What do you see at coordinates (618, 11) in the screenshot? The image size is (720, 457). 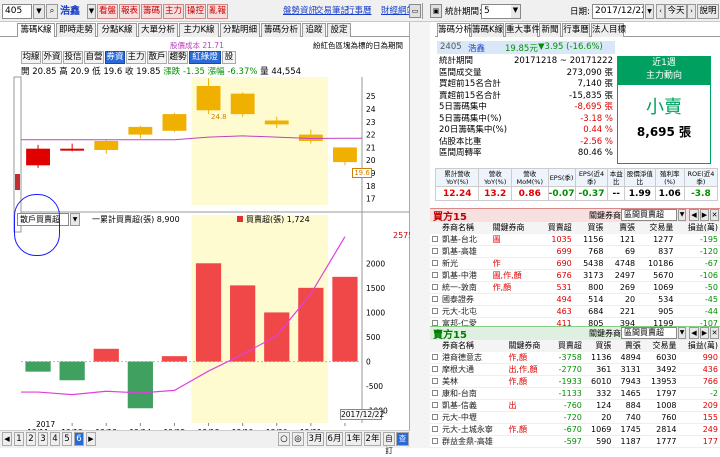 I see `date-input: 2017/12/22` at bounding box center [618, 11].